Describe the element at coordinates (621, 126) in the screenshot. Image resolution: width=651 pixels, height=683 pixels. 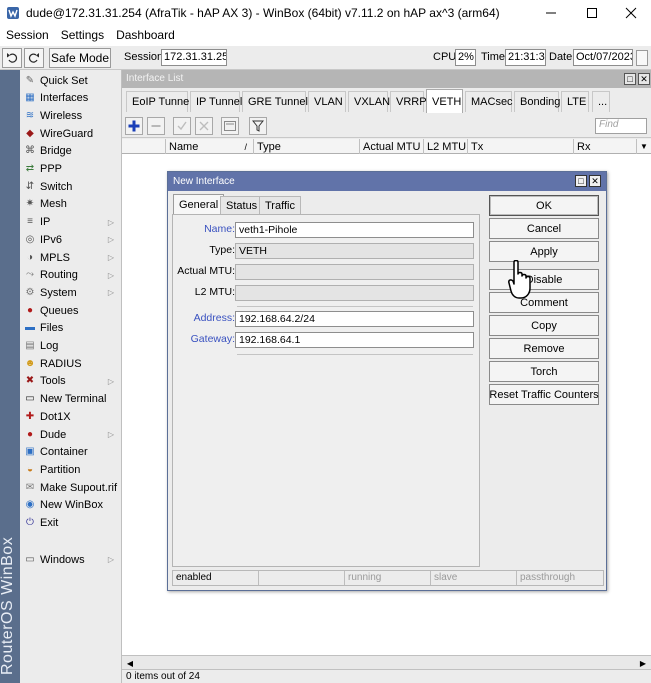
I see `find-input: Find` at that location.